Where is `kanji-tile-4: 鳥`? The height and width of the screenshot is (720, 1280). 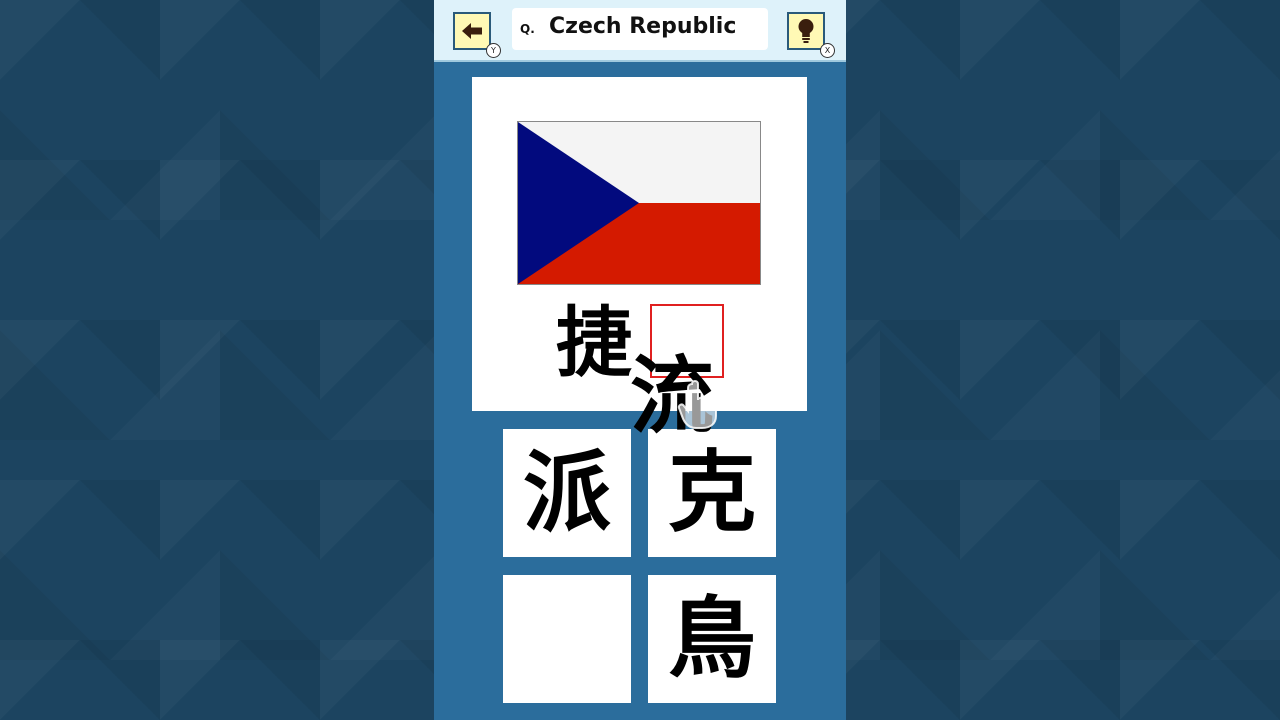
kanji-tile-4: 鳥 is located at coordinates (712, 639).